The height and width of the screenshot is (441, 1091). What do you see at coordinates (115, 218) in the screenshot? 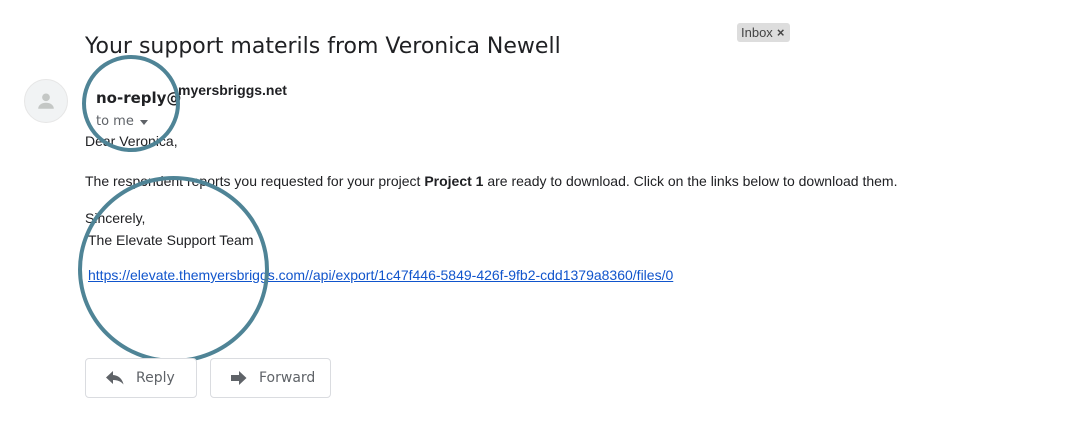
I see `email-closing: Sincerely,` at bounding box center [115, 218].